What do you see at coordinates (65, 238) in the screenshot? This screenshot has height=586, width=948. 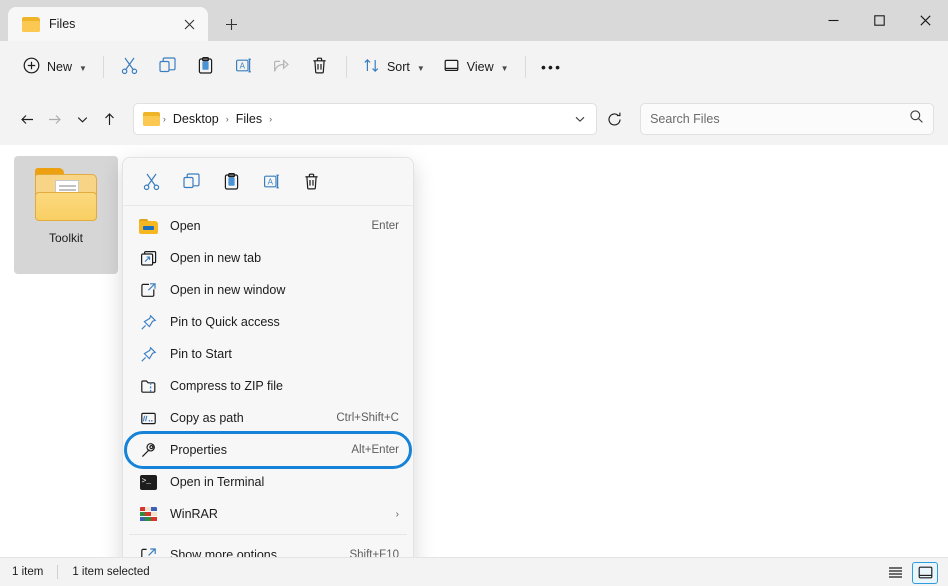 I see `list-item-label: Toolkit` at bounding box center [65, 238].